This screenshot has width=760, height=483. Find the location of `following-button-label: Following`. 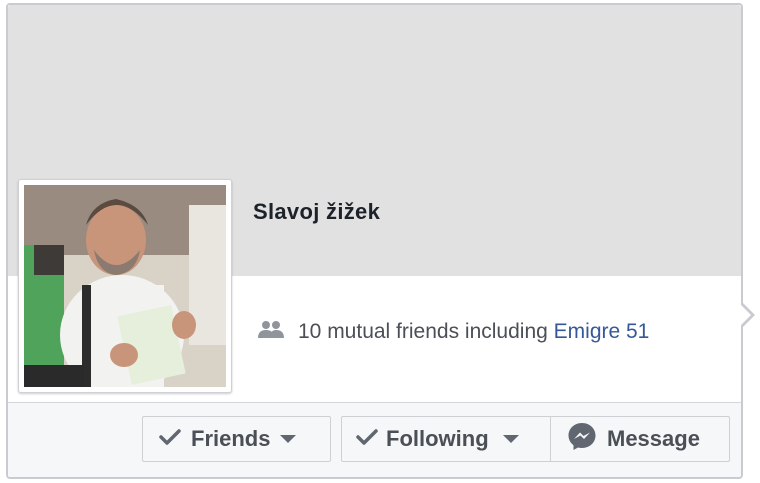

following-button-label: Following is located at coordinates (437, 438).